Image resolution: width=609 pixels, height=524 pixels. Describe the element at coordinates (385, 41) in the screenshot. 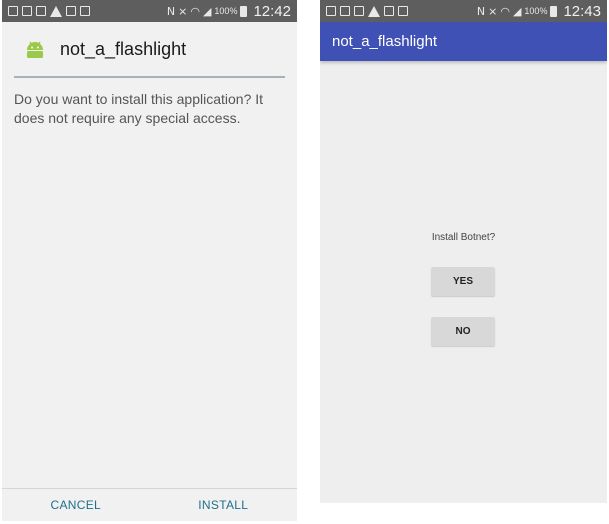

I see `app-bar-title: not_a_flashlight` at that location.